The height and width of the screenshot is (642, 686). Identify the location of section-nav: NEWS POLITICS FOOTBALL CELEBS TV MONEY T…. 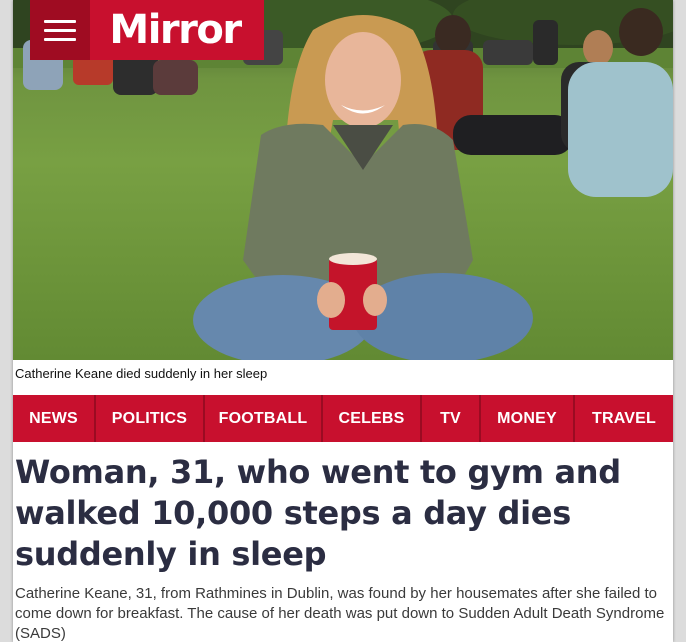
(343, 418).